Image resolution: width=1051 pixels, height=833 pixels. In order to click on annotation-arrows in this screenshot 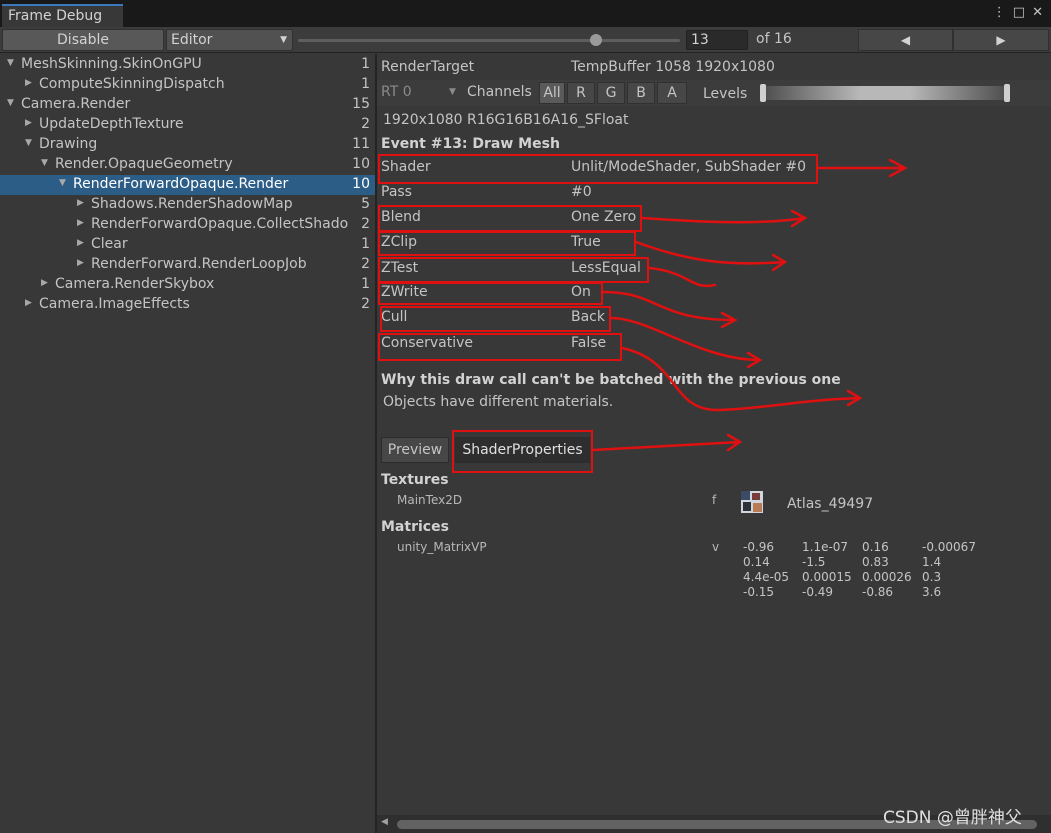, I will do `click(749, 305)`.